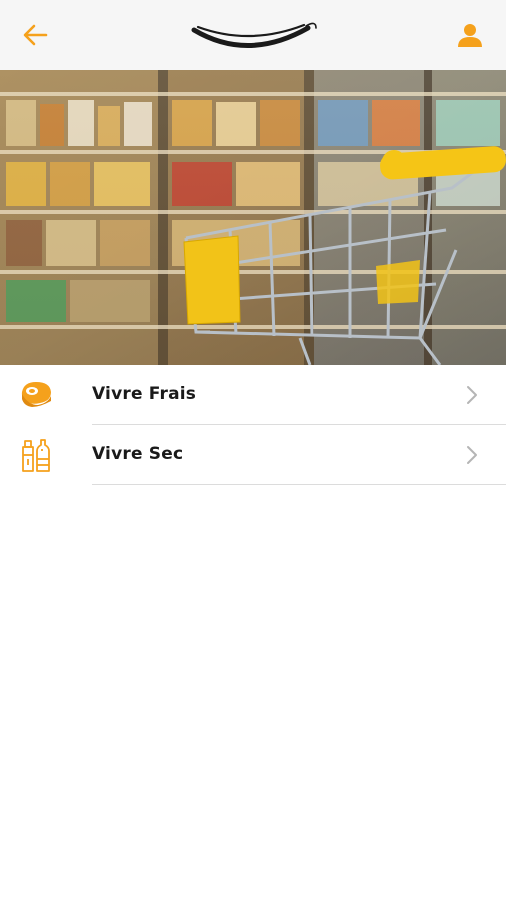 The width and height of the screenshot is (506, 900). I want to click on category-item-vivre-sec: Vivre Sec, so click(253, 455).